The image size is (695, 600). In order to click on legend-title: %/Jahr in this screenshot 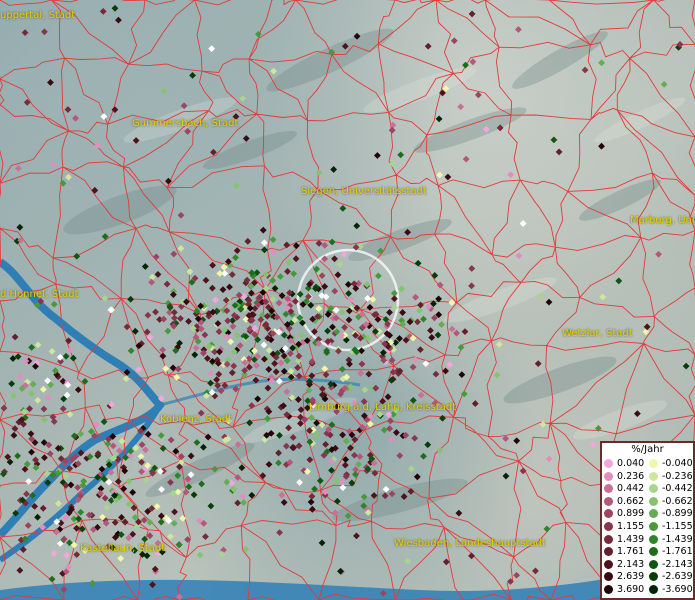, I will do `click(647, 449)`.